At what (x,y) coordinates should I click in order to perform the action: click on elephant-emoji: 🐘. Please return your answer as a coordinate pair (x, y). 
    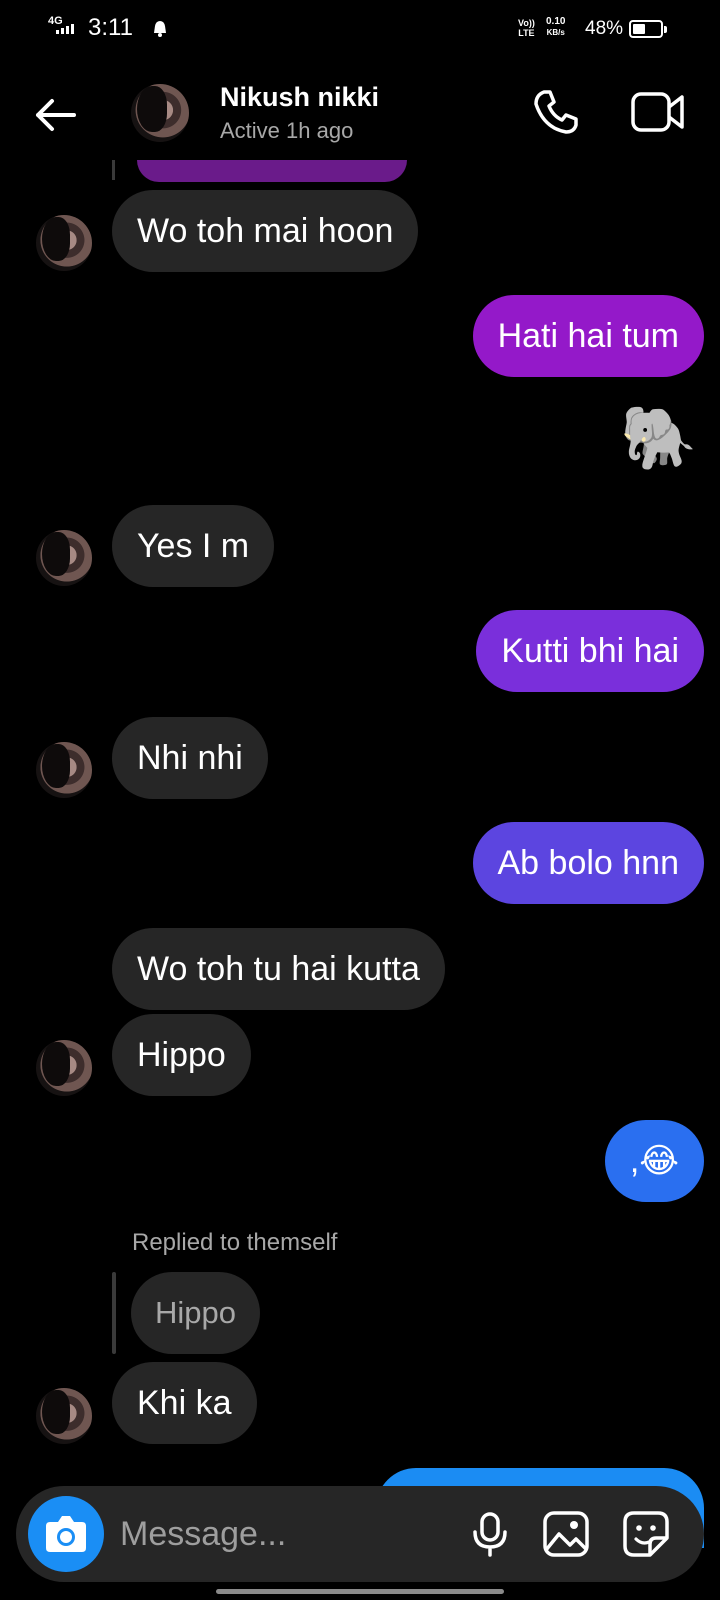
    Looking at the image, I should click on (658, 439).